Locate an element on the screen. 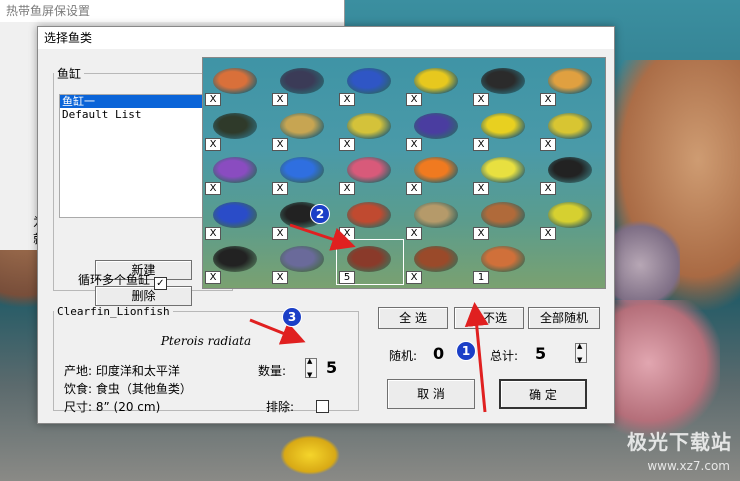  annotation-badge-2: 2 is located at coordinates (320, 214).